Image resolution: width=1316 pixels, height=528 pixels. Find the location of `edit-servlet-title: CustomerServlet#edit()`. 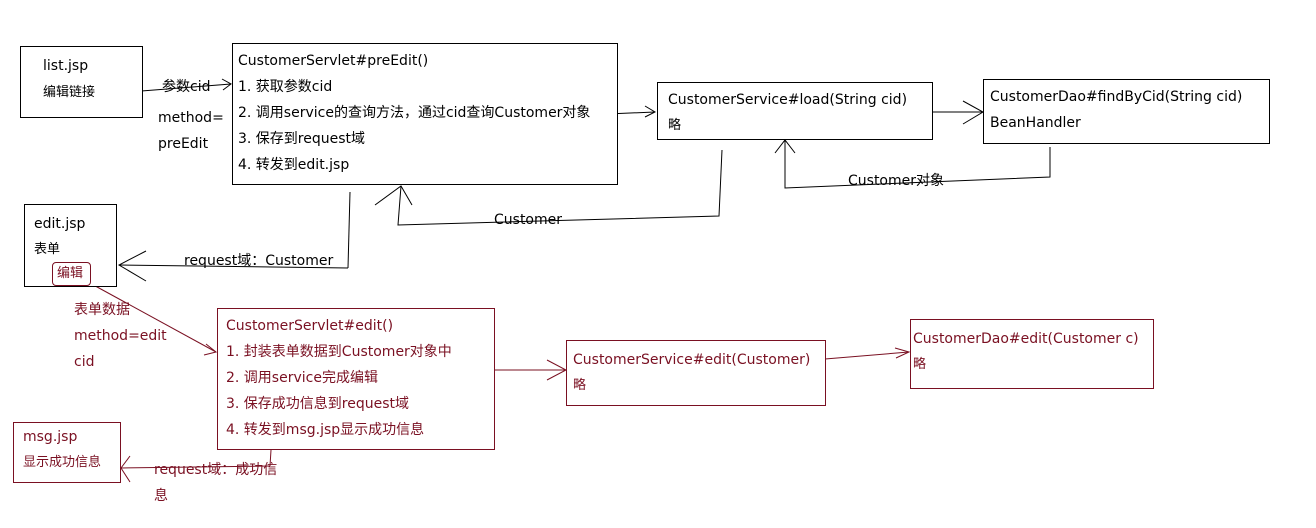

edit-servlet-title: CustomerServlet#edit() is located at coordinates (310, 326).